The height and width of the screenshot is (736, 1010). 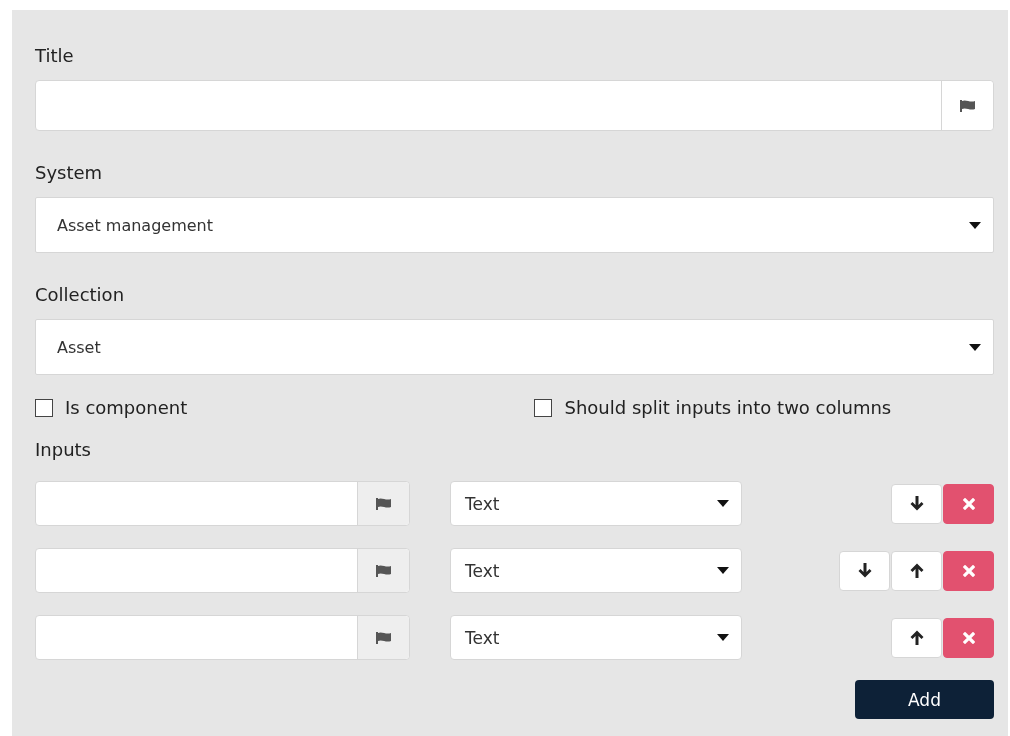 What do you see at coordinates (514, 225) in the screenshot?
I see `system-dropdown: Asset management` at bounding box center [514, 225].